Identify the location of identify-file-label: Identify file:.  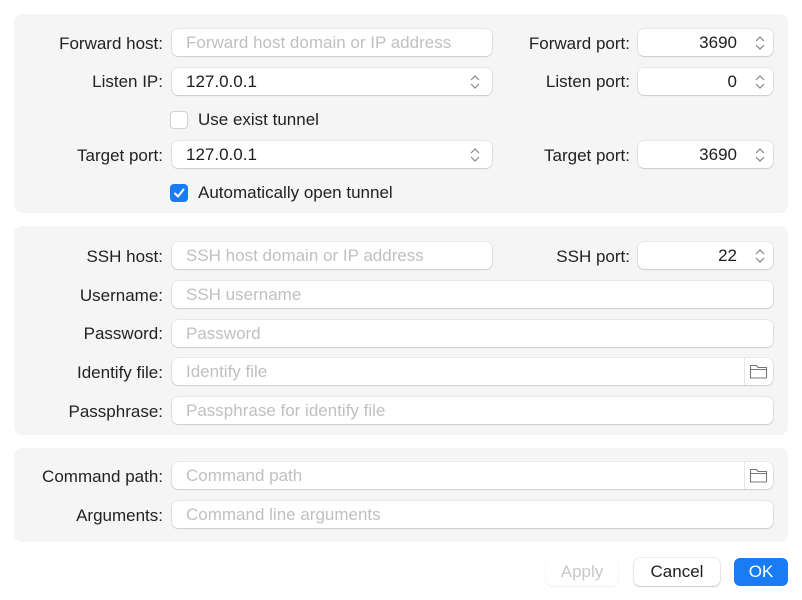
(120, 372).